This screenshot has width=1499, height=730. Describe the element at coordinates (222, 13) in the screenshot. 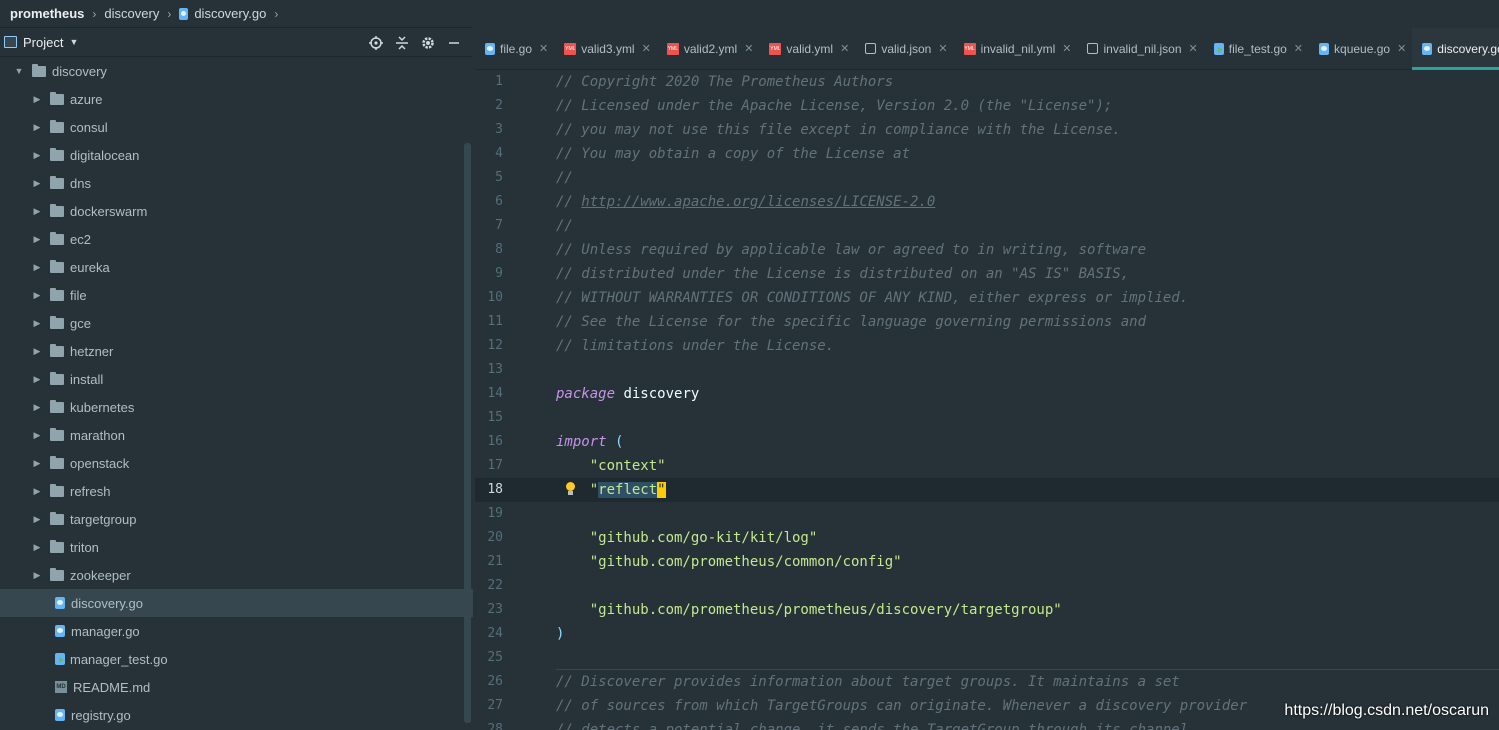

I see `breadcrumb-file: discovery.go` at that location.